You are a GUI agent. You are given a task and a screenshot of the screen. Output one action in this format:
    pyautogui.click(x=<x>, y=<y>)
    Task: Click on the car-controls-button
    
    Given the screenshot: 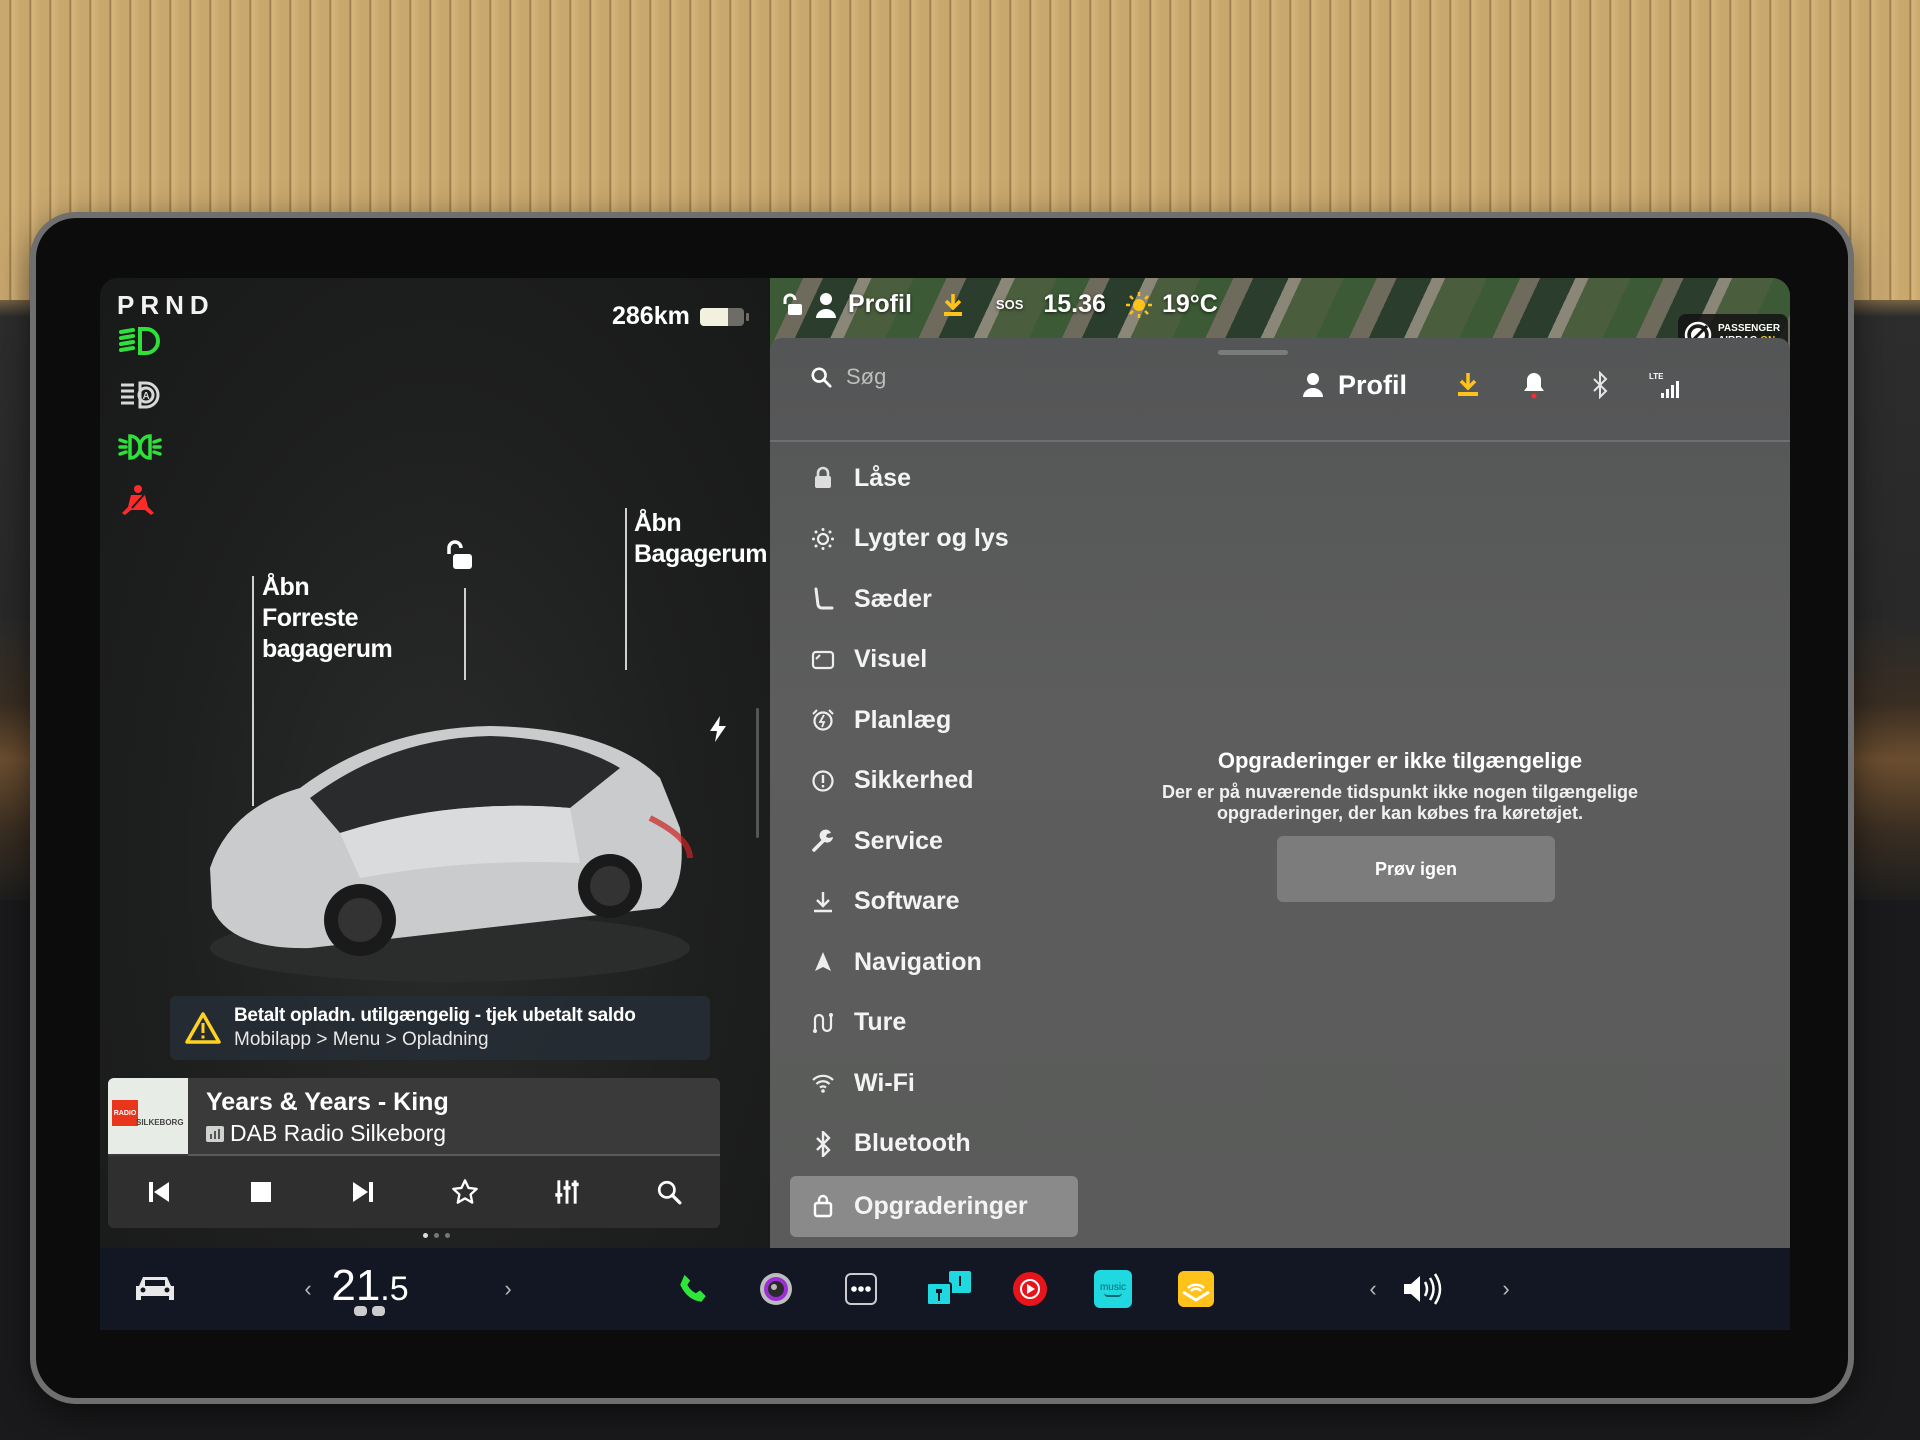 What is the action you would take?
    pyautogui.click(x=155, y=1289)
    